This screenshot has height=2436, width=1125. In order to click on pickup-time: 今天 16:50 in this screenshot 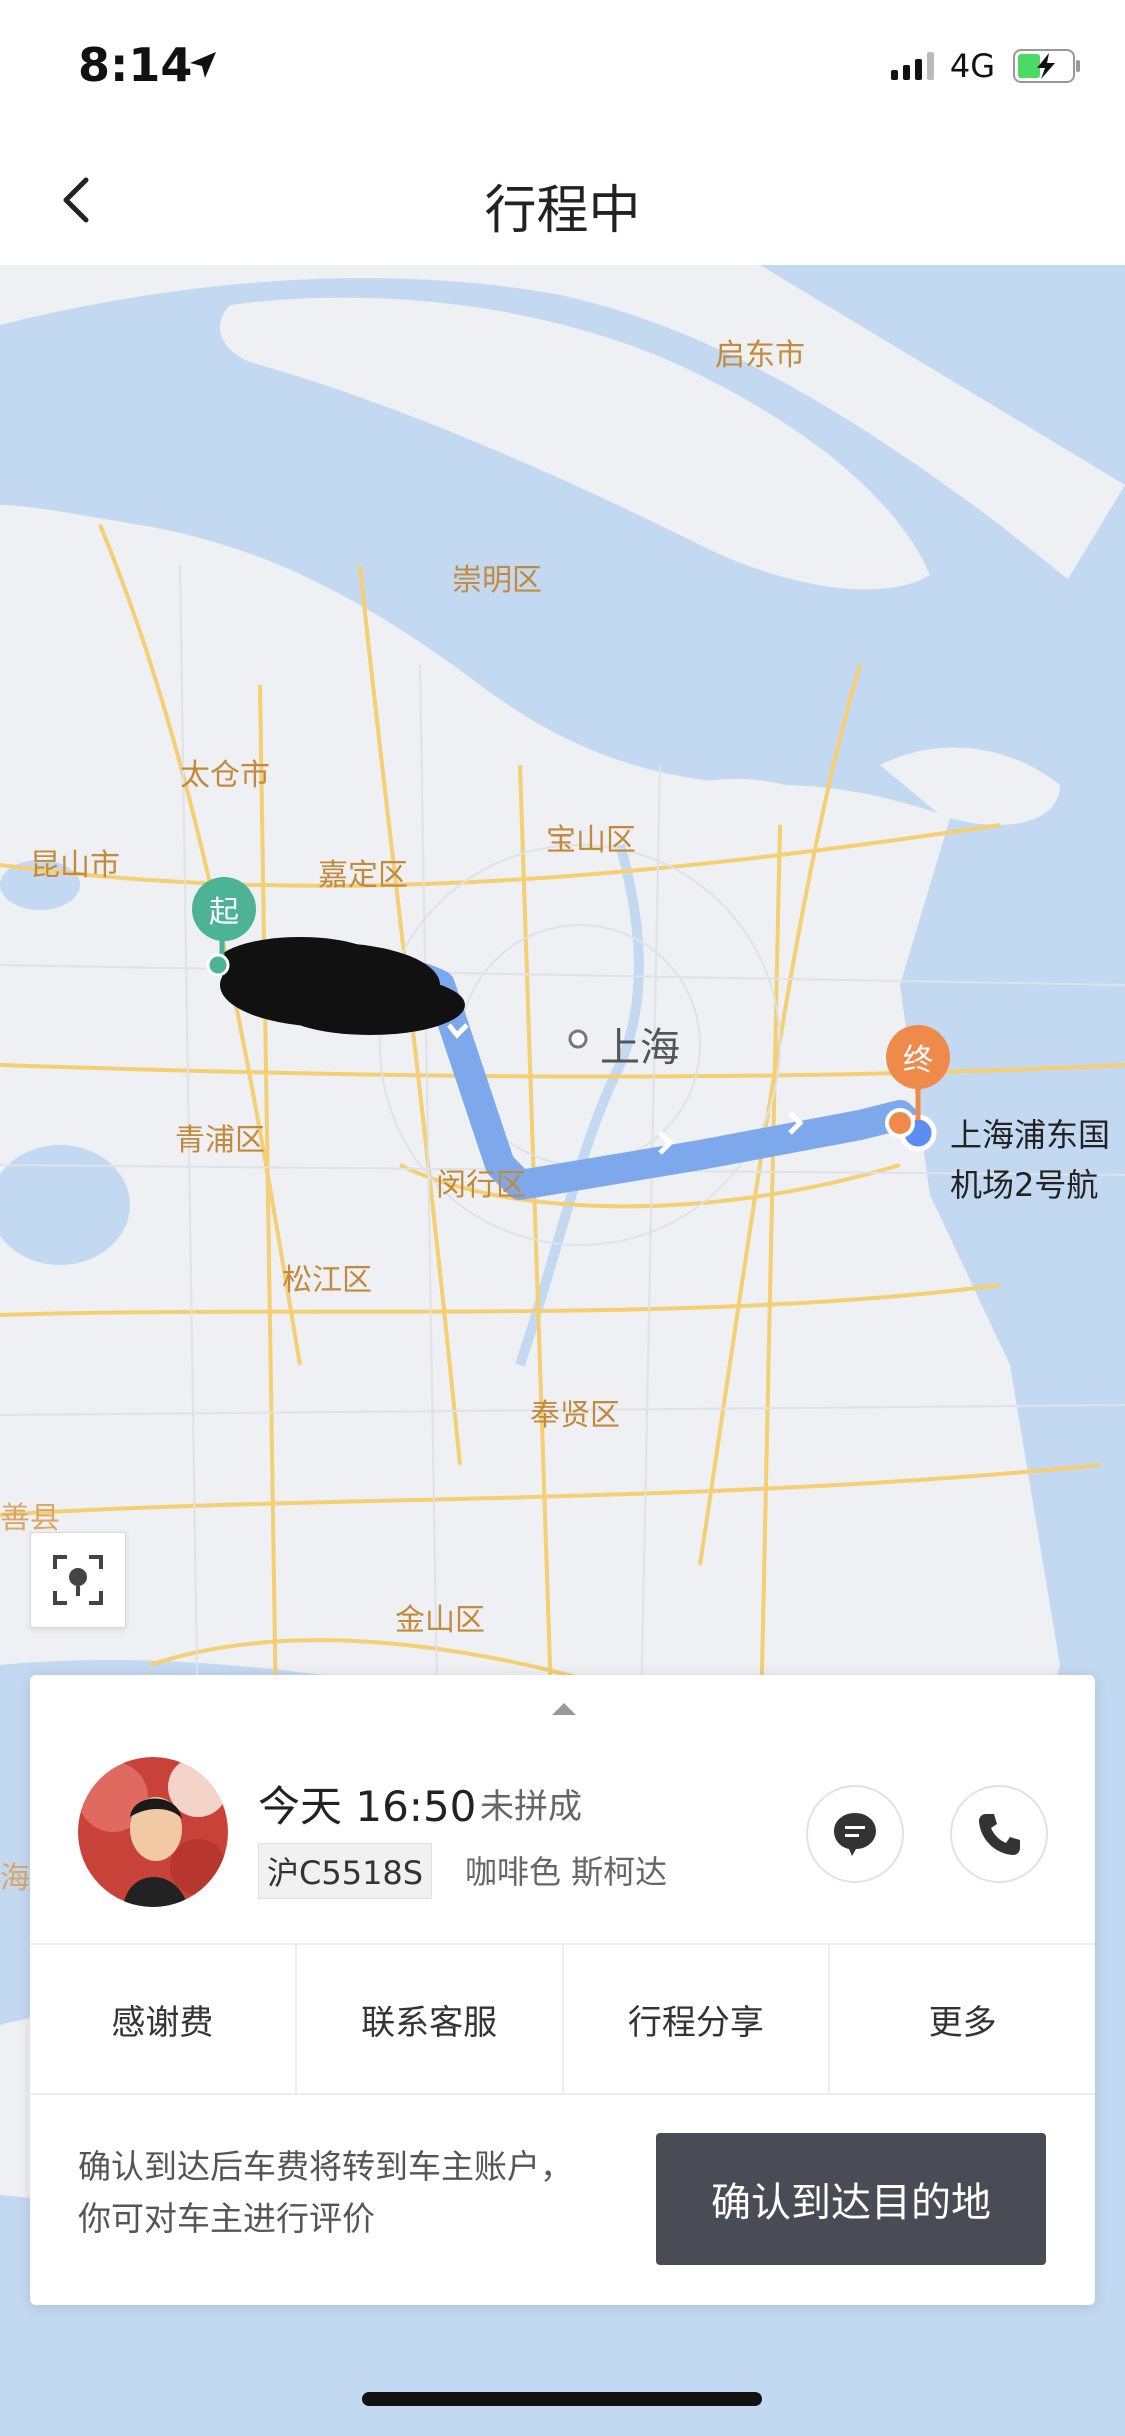, I will do `click(367, 1806)`.